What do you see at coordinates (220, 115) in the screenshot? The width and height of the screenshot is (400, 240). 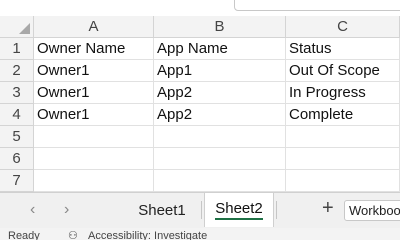 I see `cell-b4: App2` at bounding box center [220, 115].